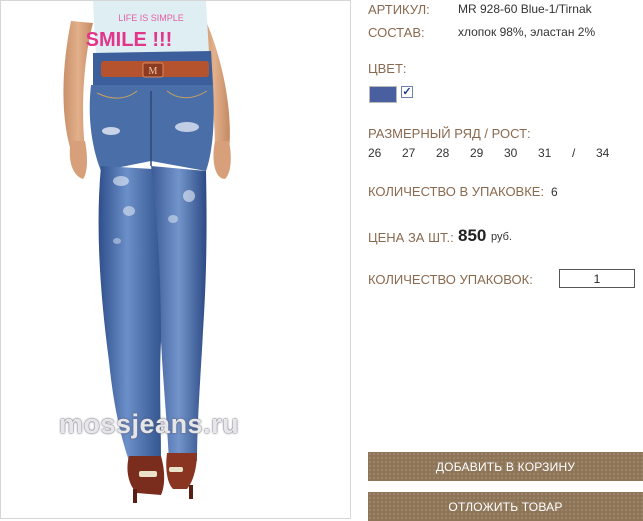 This screenshot has height=521, width=643. What do you see at coordinates (544, 153) in the screenshot?
I see `size-item: 31` at bounding box center [544, 153].